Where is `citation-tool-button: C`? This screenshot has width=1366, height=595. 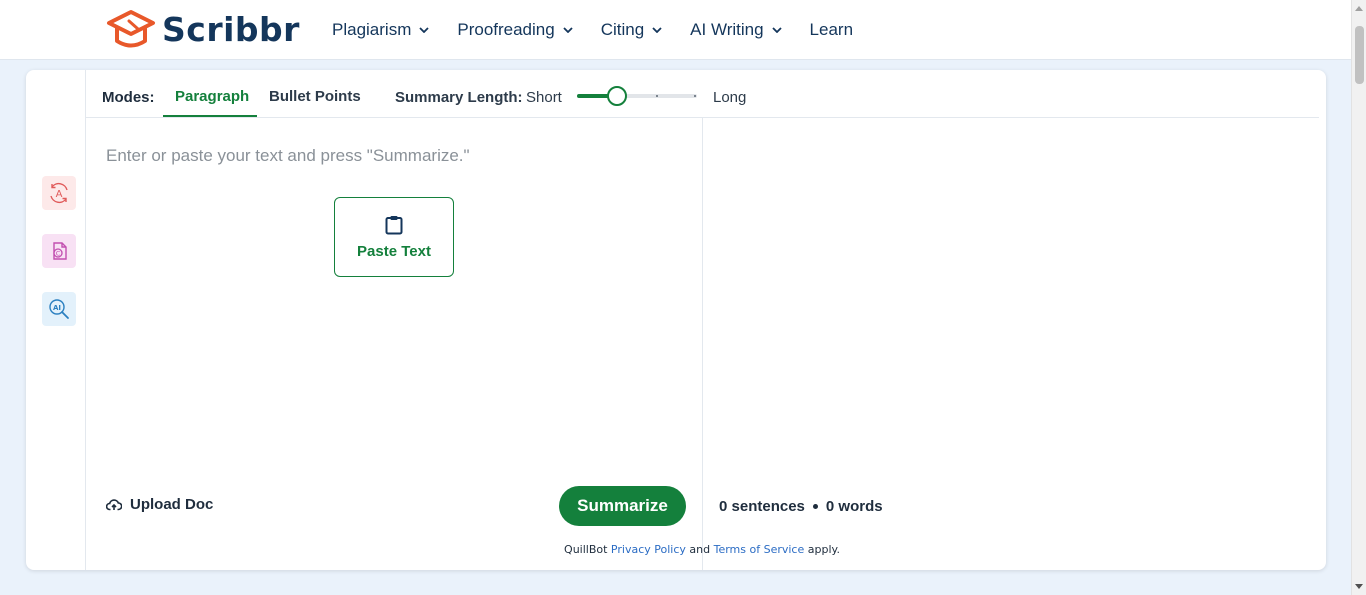 citation-tool-button: C is located at coordinates (59, 251).